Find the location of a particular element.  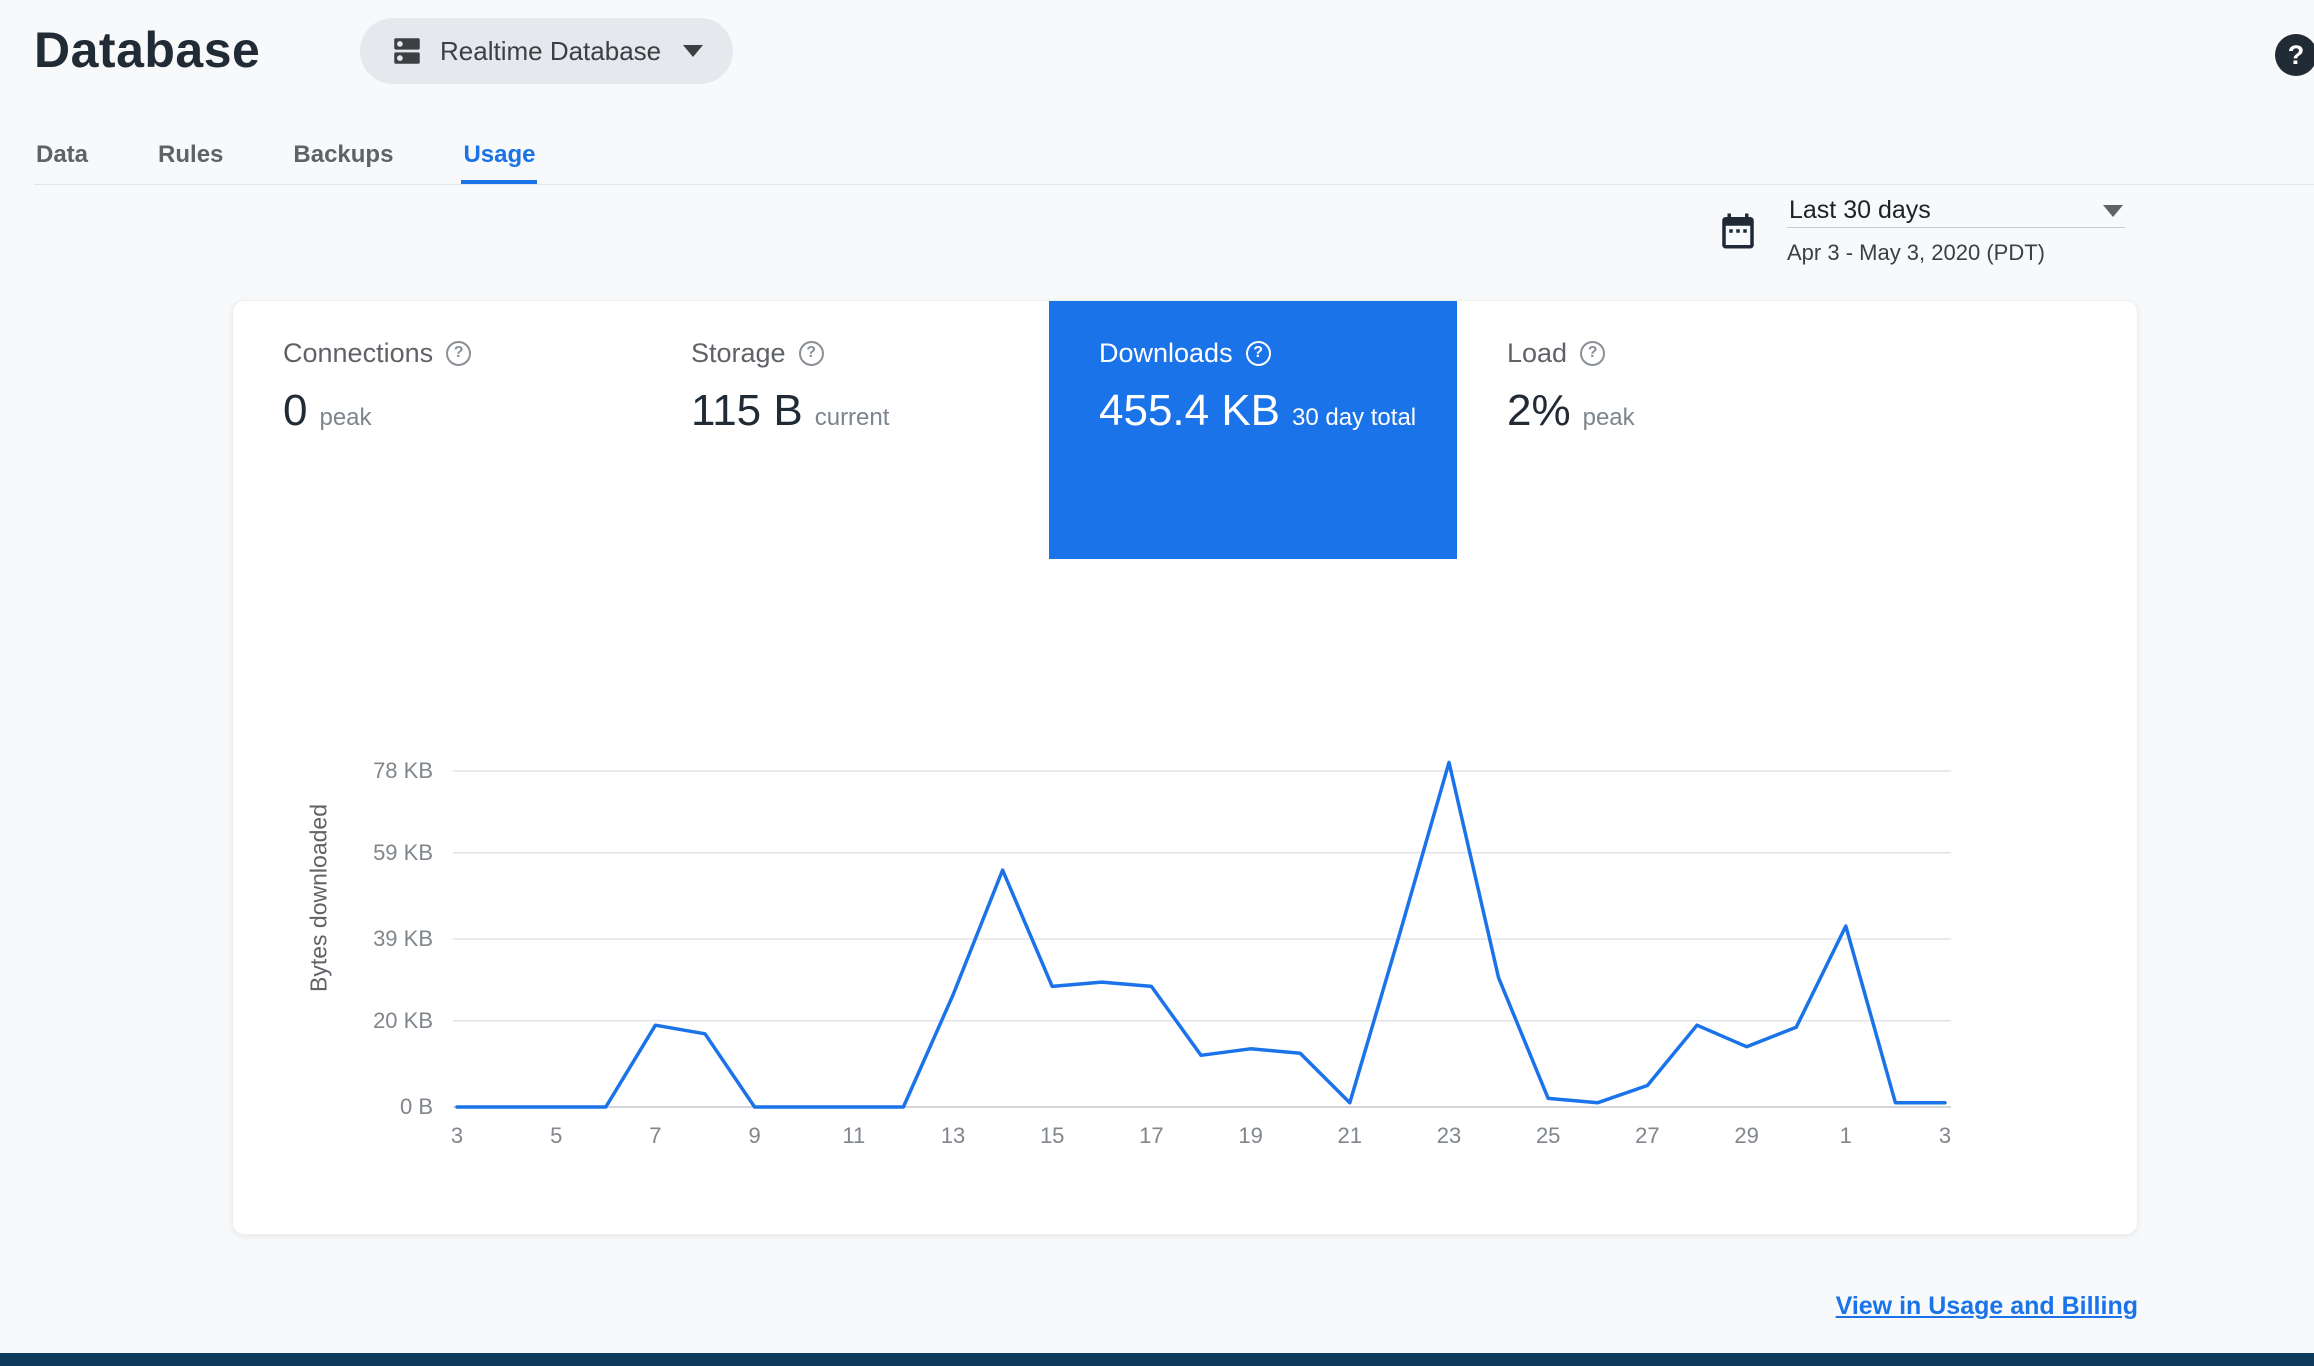

x-axis-tick-label: 27 is located at coordinates (1647, 1135).